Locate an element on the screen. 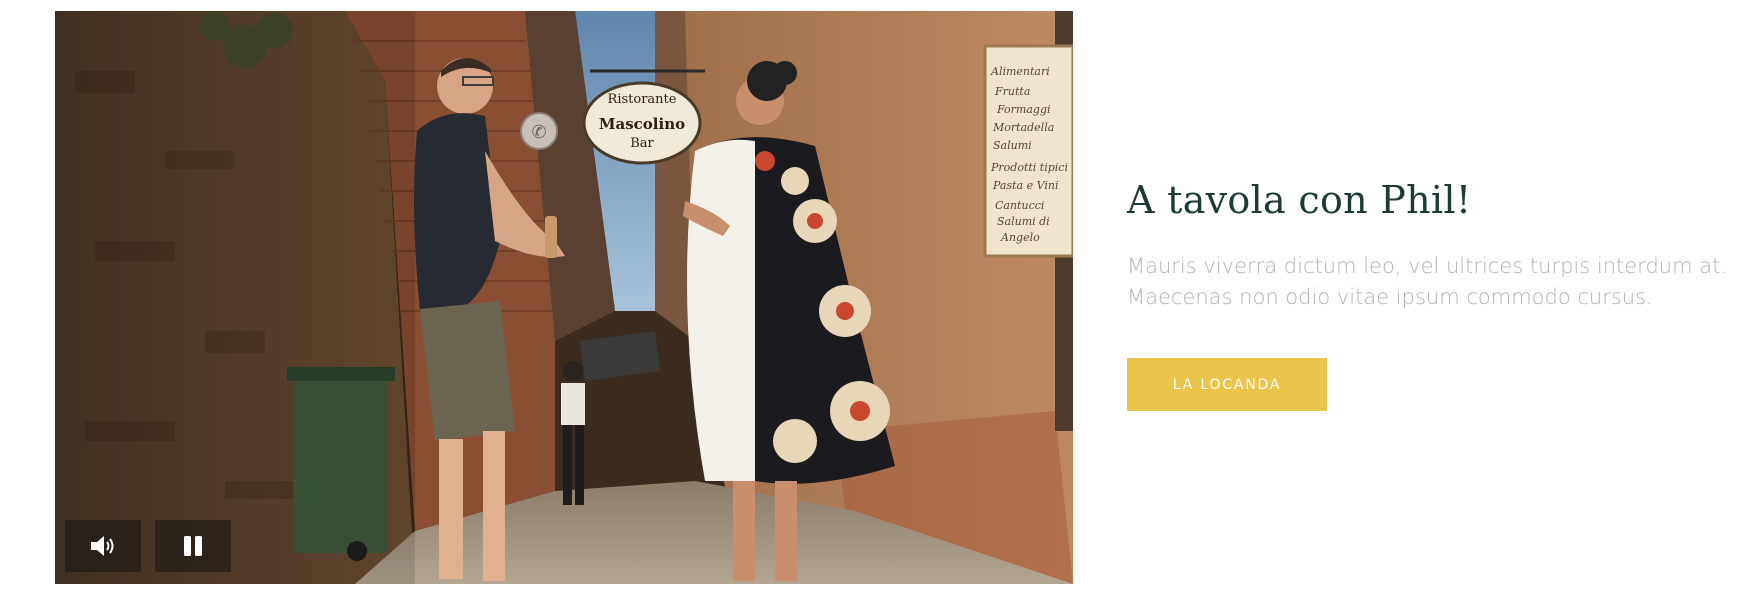  shop-line: Salumi di is located at coordinates (1023, 221).